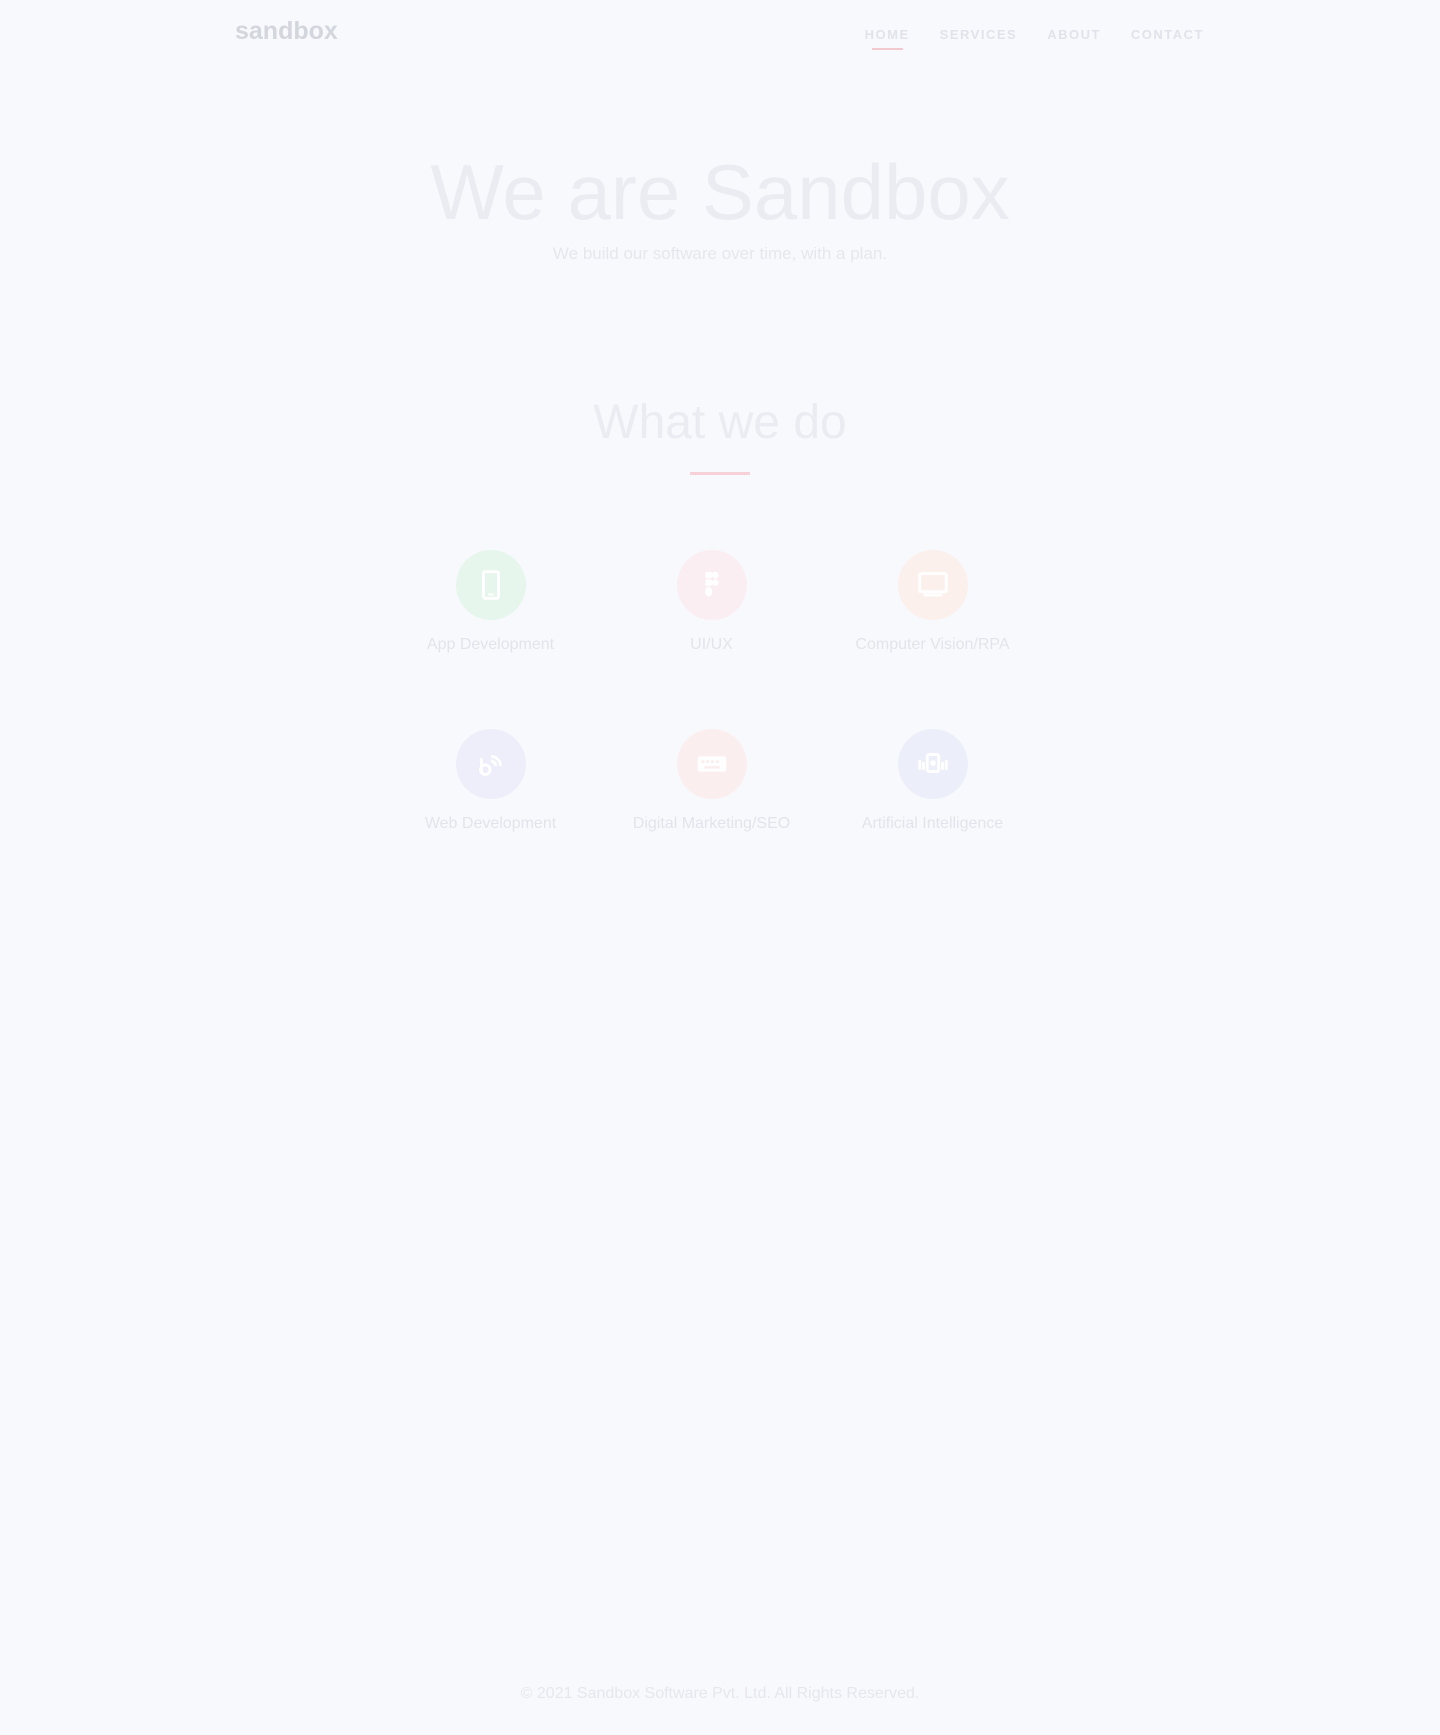 The height and width of the screenshot is (1735, 1440). I want to click on keyboard-icon, so click(711, 764).